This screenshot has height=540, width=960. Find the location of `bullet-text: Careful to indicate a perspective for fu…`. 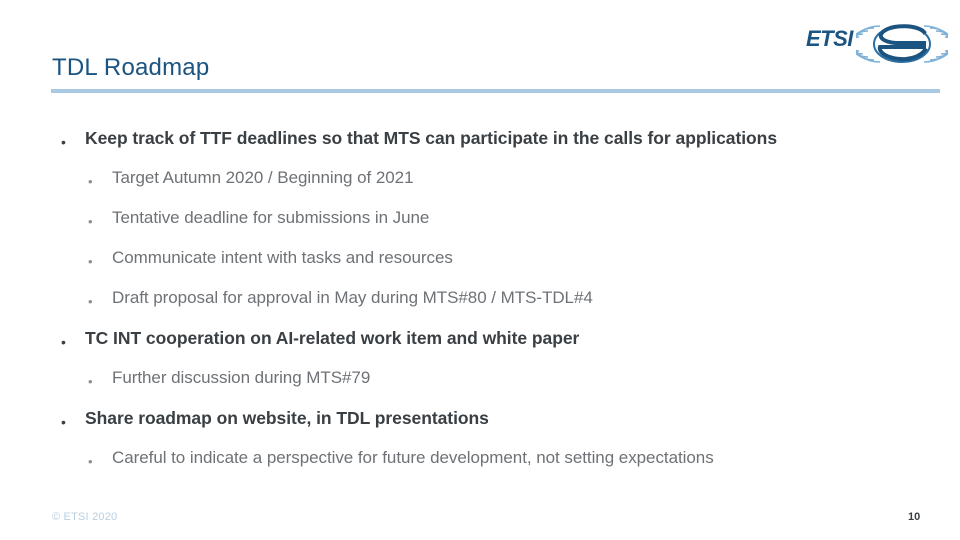

bullet-text: Careful to indicate a perspective for fu… is located at coordinates (413, 457).